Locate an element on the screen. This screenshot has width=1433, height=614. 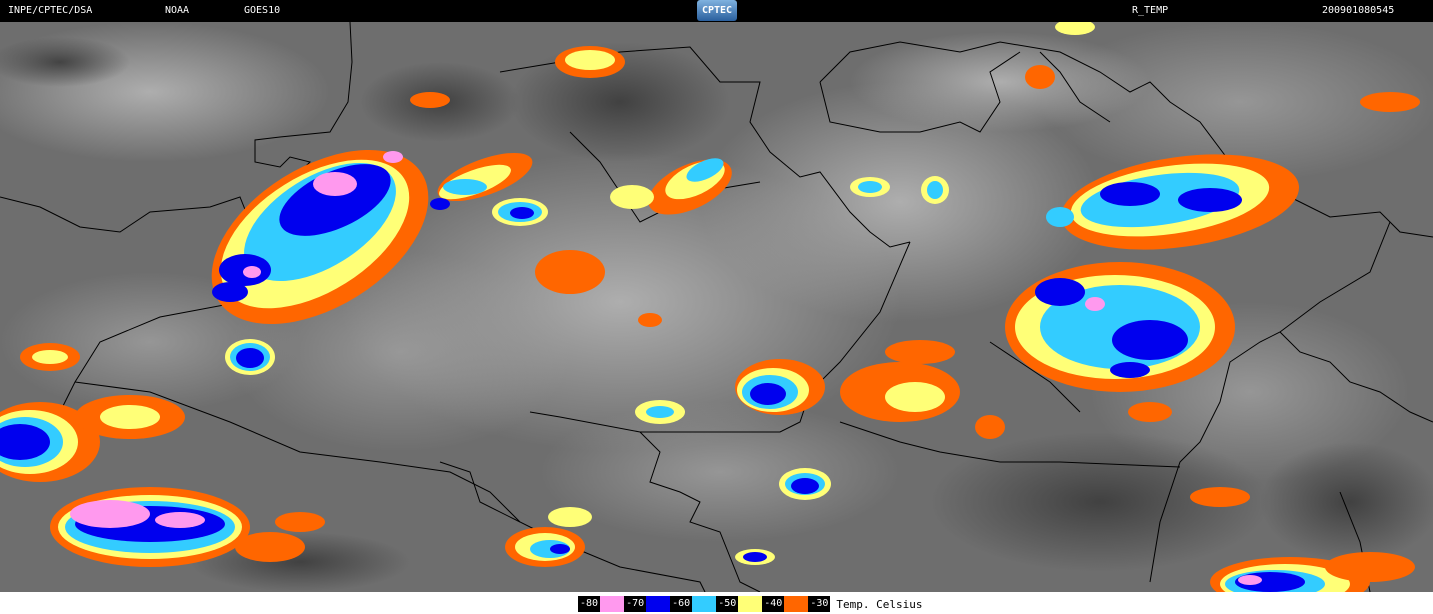
satellite-label: GOES10 is located at coordinates (262, 10).